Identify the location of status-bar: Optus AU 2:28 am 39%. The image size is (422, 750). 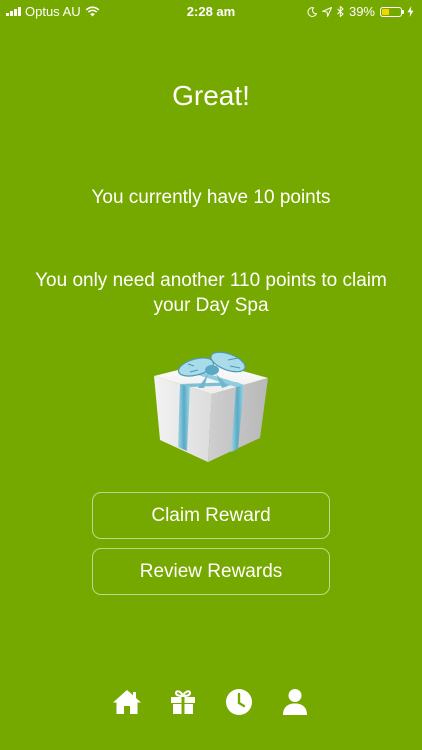
(211, 11).